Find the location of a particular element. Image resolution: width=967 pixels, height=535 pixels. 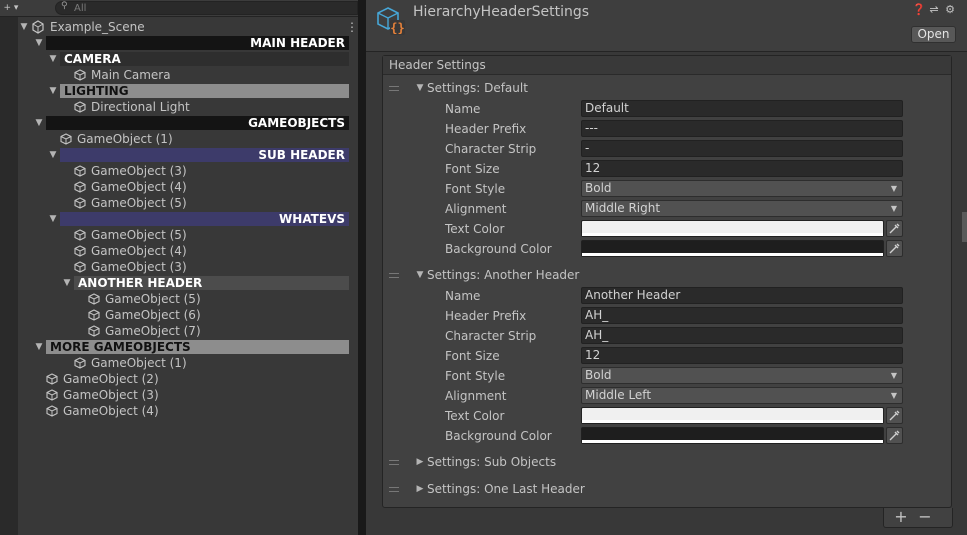

hierarchy-header-row: ▼ WHATEVS is located at coordinates (188, 219).